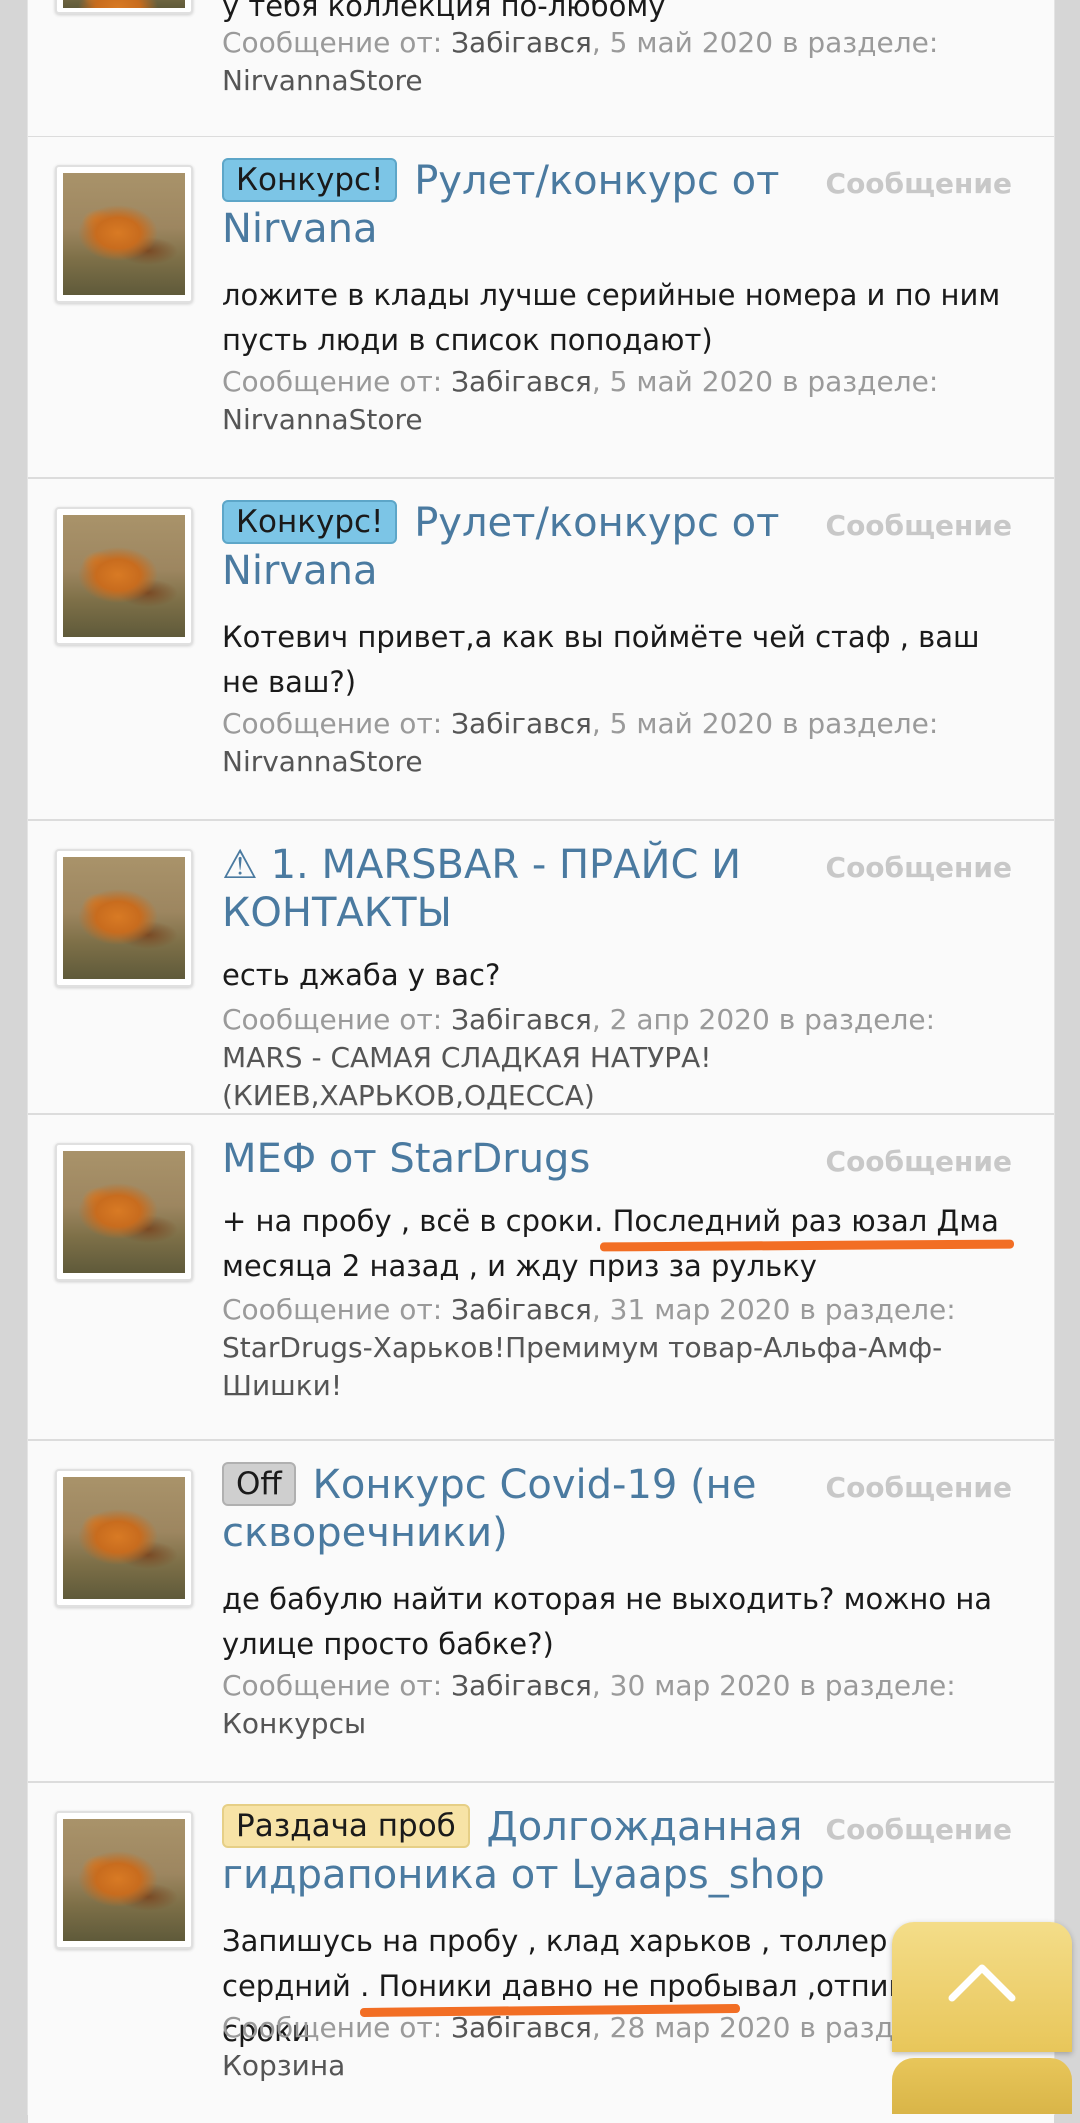  What do you see at coordinates (259, 1484) in the screenshot?
I see `prefix-badge: Off` at bounding box center [259, 1484].